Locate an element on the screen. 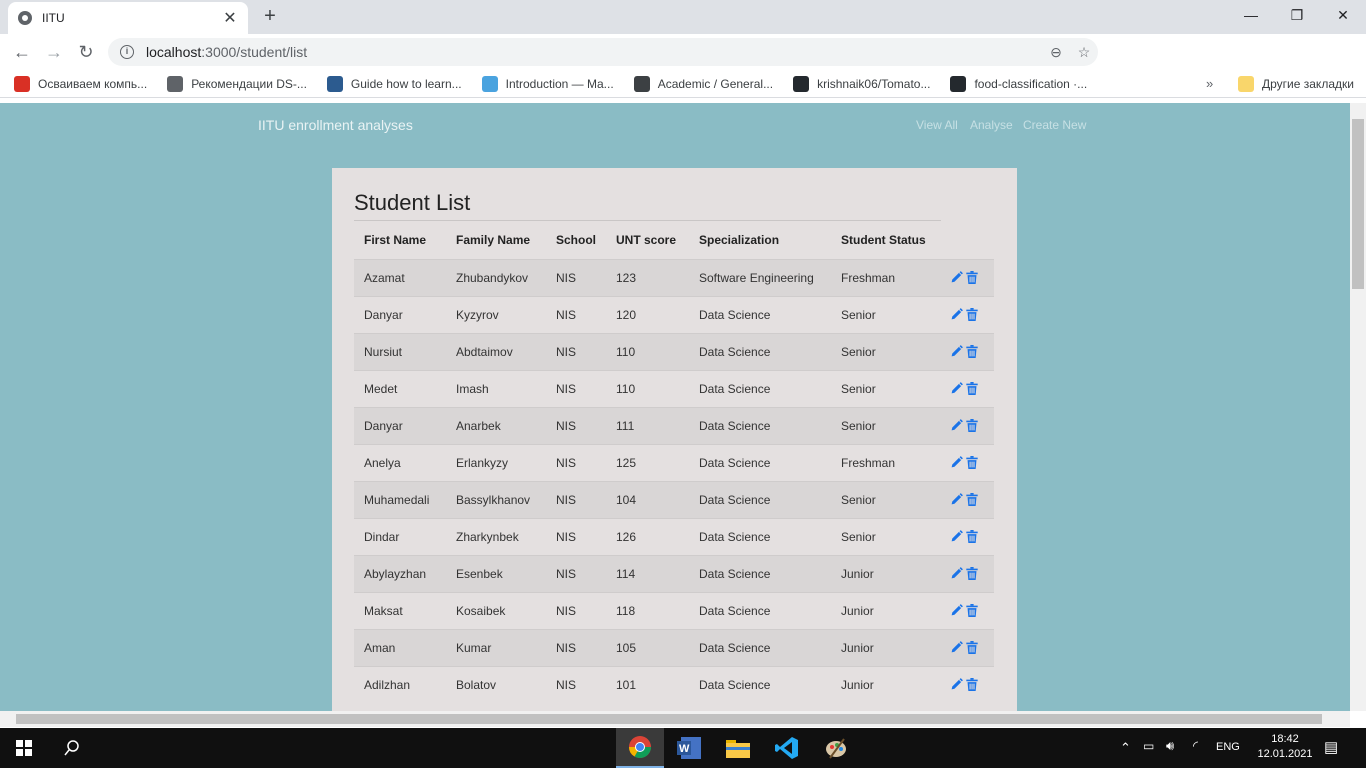 The image size is (1366, 768). network-icon: ◜ is located at coordinates (1195, 746).